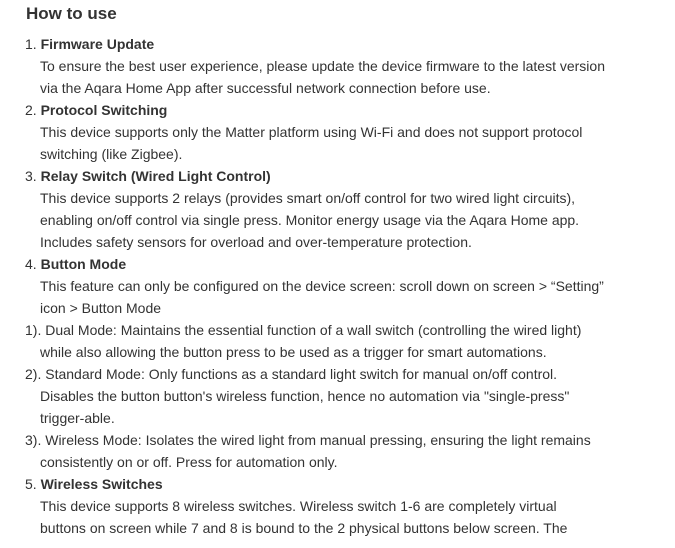 Image resolution: width=675 pixels, height=548 pixels. I want to click on section-number: 1., so click(31, 44).